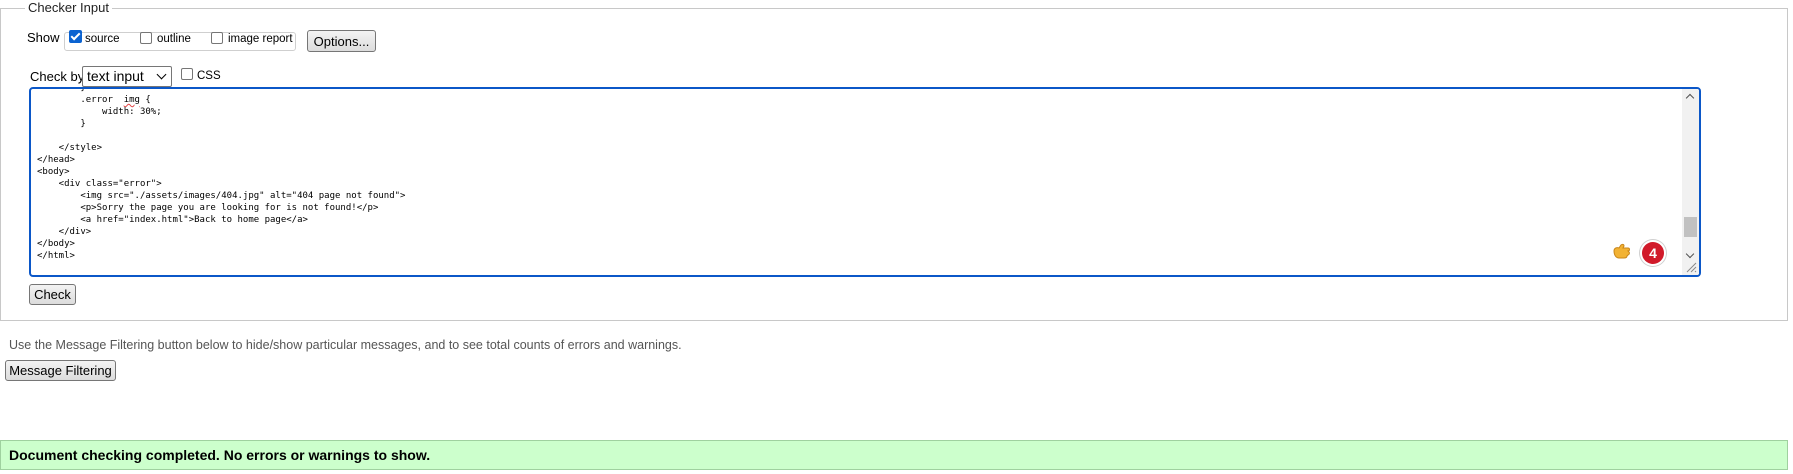 The image size is (1793, 474). What do you see at coordinates (221, 100) in the screenshot?
I see `code-line: .error img {` at bounding box center [221, 100].